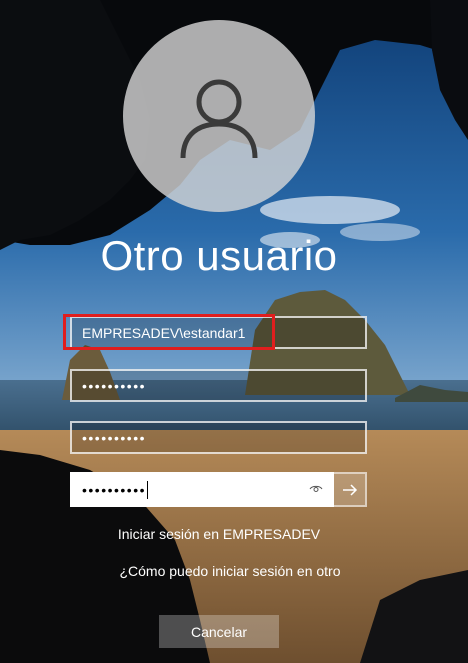  Describe the element at coordinates (148, 489) in the screenshot. I see `text-caret` at that location.